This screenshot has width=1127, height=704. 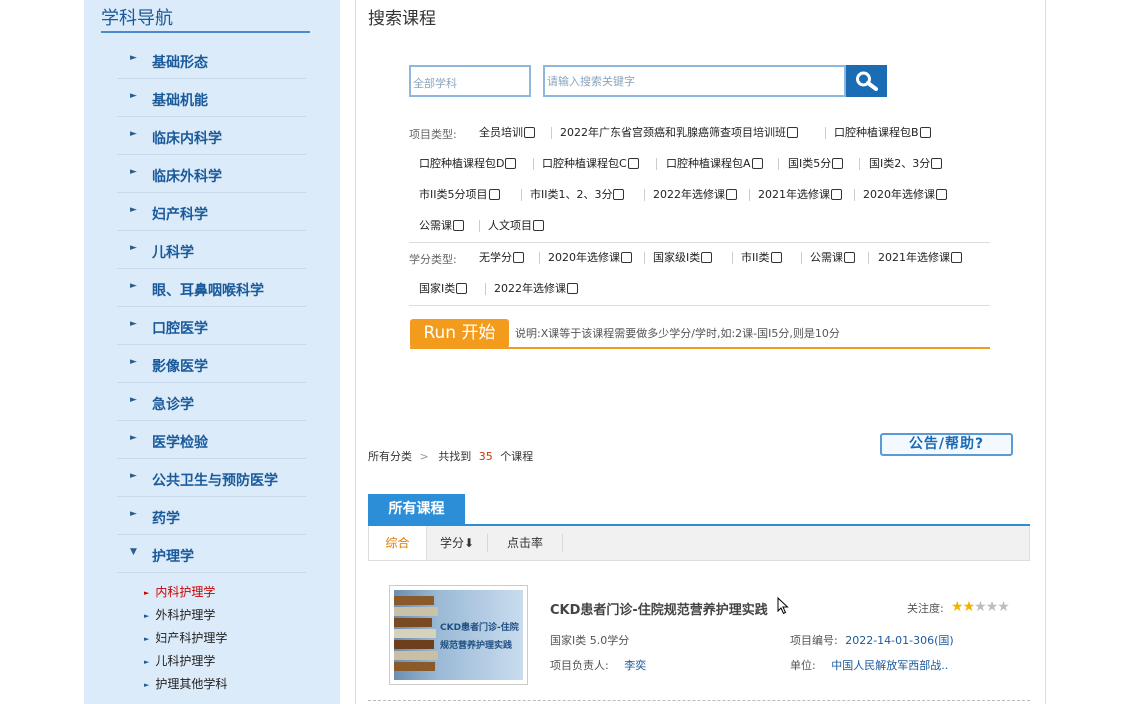 I want to click on credit-type-option: 无学分, so click(x=501, y=258).